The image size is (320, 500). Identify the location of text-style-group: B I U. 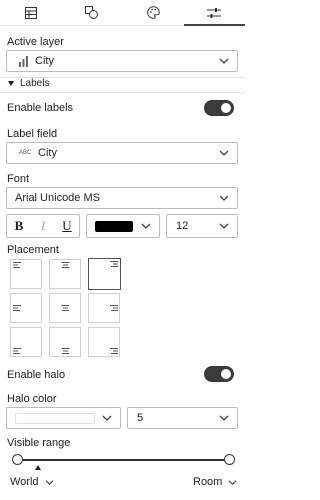
(43, 226).